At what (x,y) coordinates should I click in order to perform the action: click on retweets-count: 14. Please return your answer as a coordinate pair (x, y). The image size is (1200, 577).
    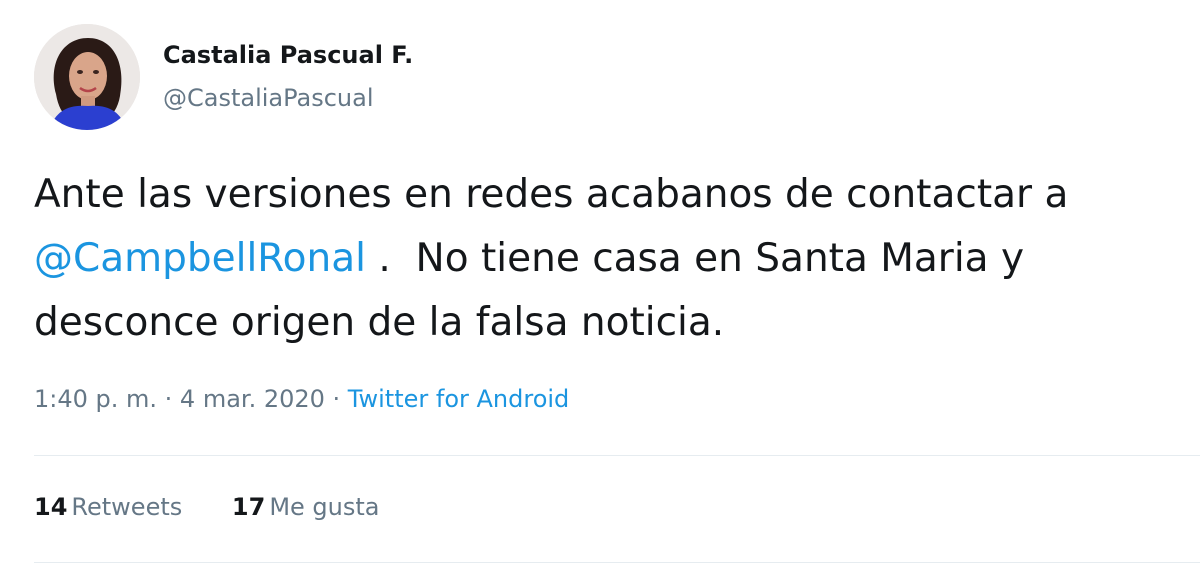
    Looking at the image, I should click on (51, 507).